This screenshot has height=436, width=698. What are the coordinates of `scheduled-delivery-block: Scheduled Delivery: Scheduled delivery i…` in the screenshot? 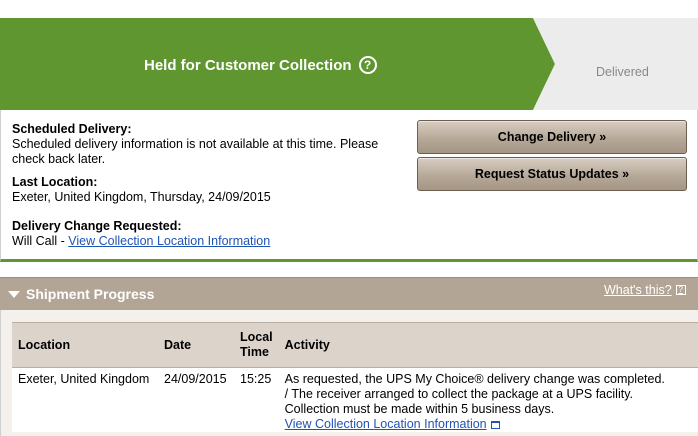 It's located at (210, 144).